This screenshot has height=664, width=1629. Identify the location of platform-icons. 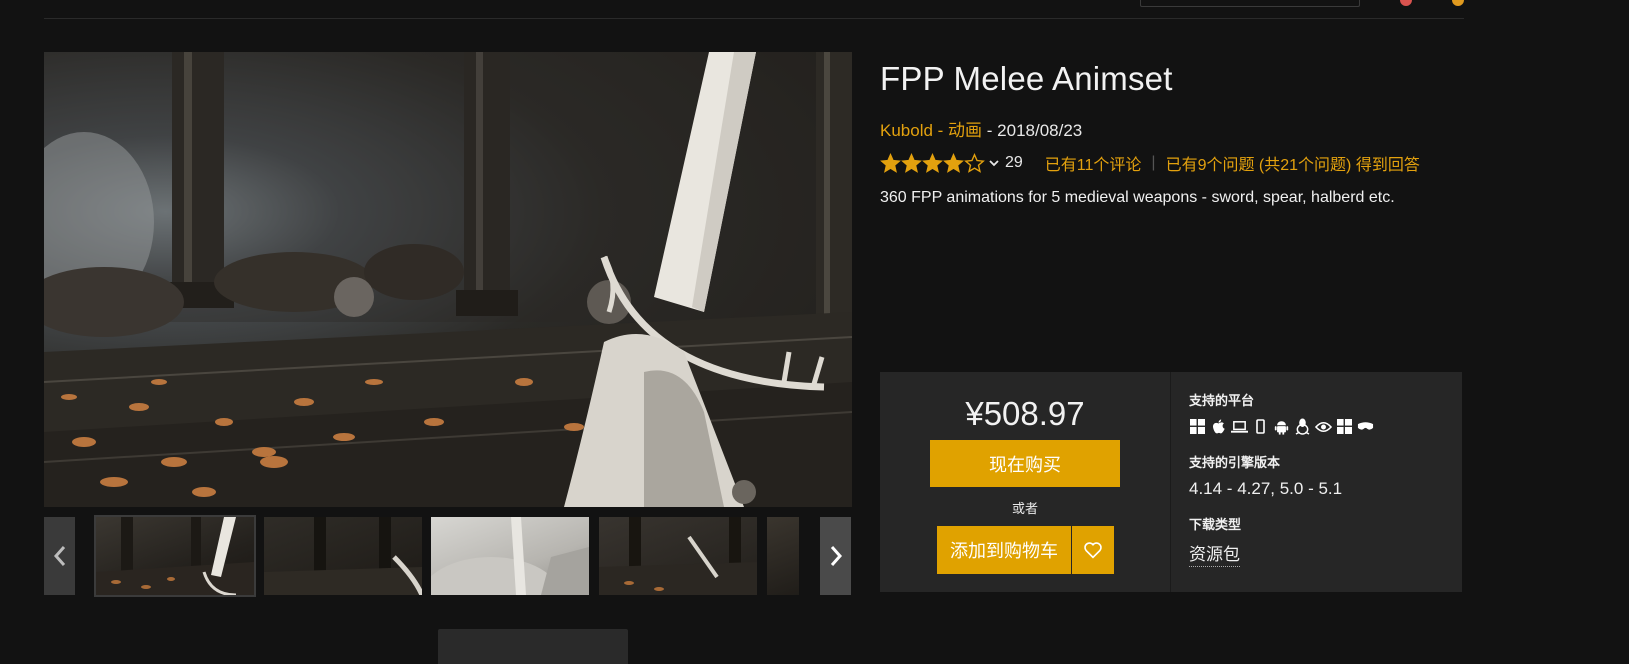
(1281, 426).